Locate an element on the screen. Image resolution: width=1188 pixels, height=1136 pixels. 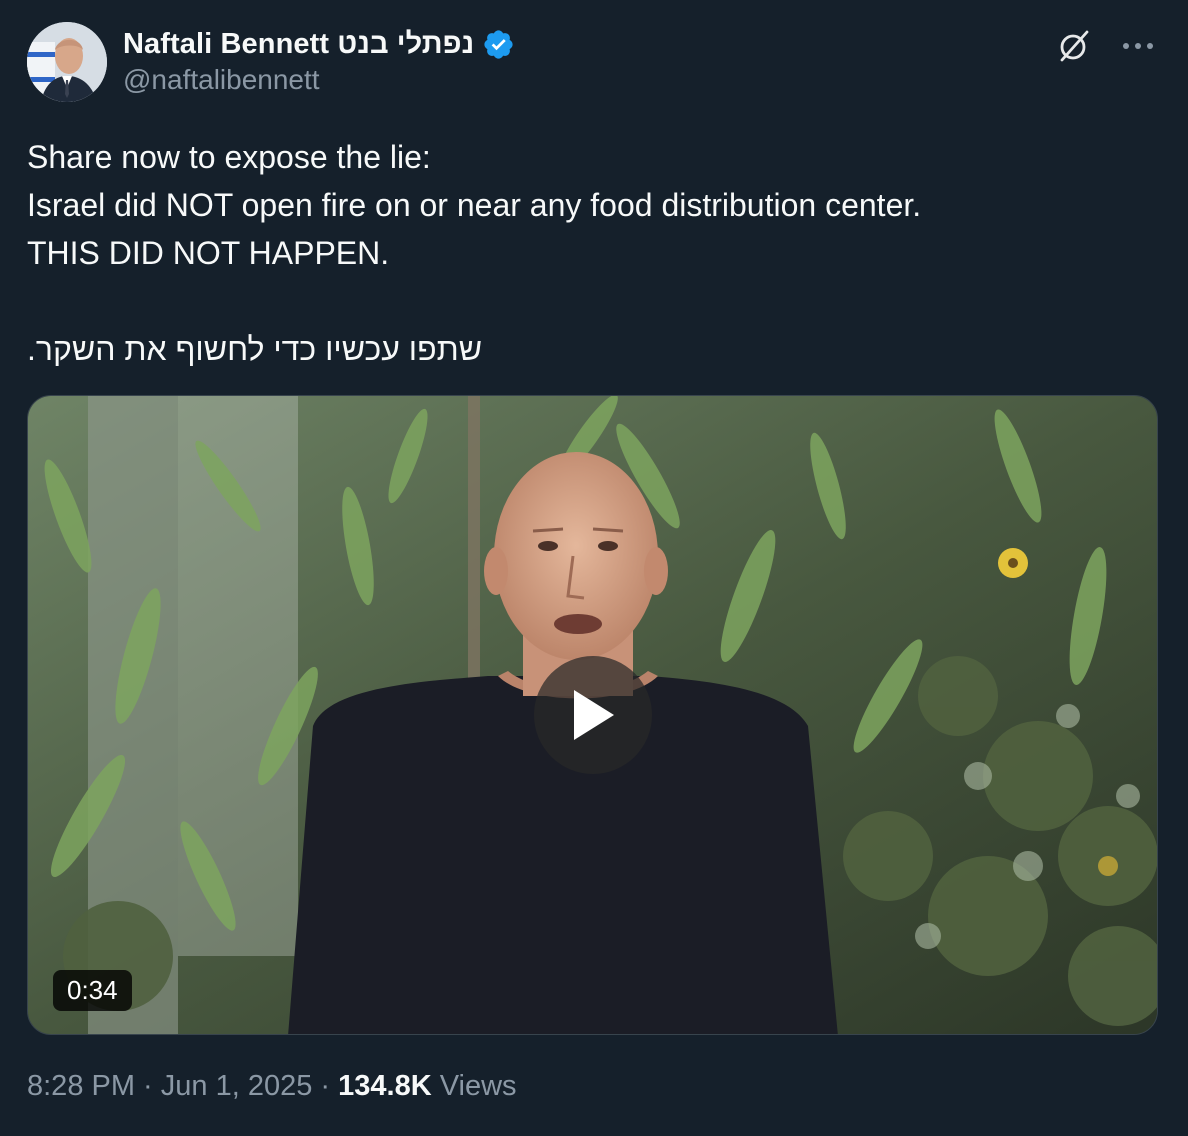
avatar-image is located at coordinates (67, 62).